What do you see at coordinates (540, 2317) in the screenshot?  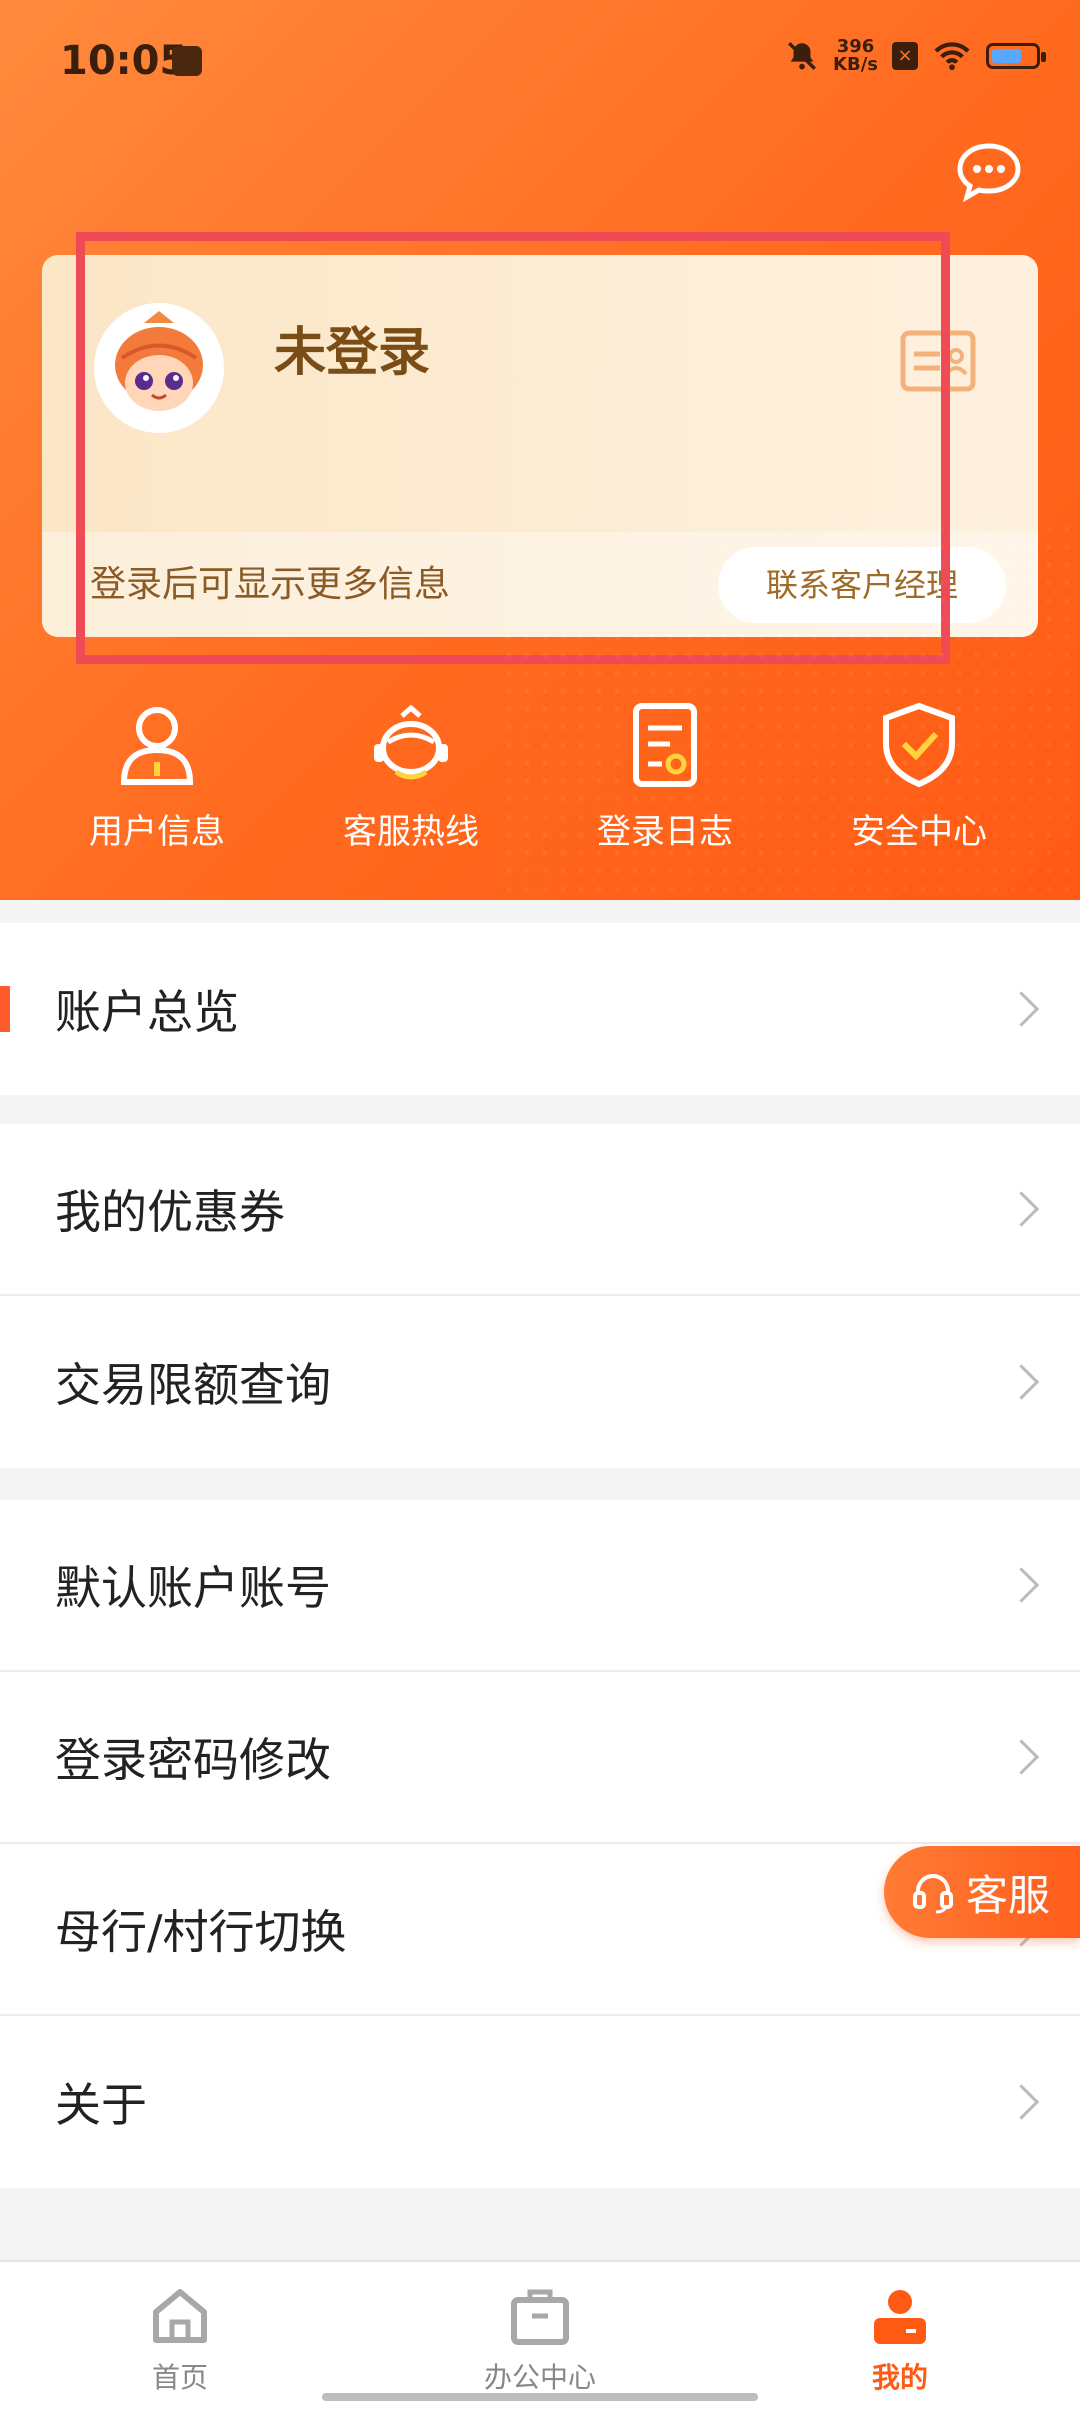 I see `briefcase-icon` at bounding box center [540, 2317].